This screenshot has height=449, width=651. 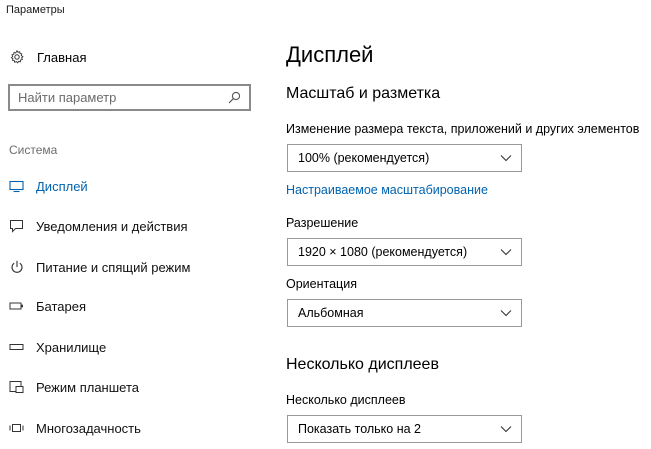 I want to click on power-icon, so click(x=16, y=267).